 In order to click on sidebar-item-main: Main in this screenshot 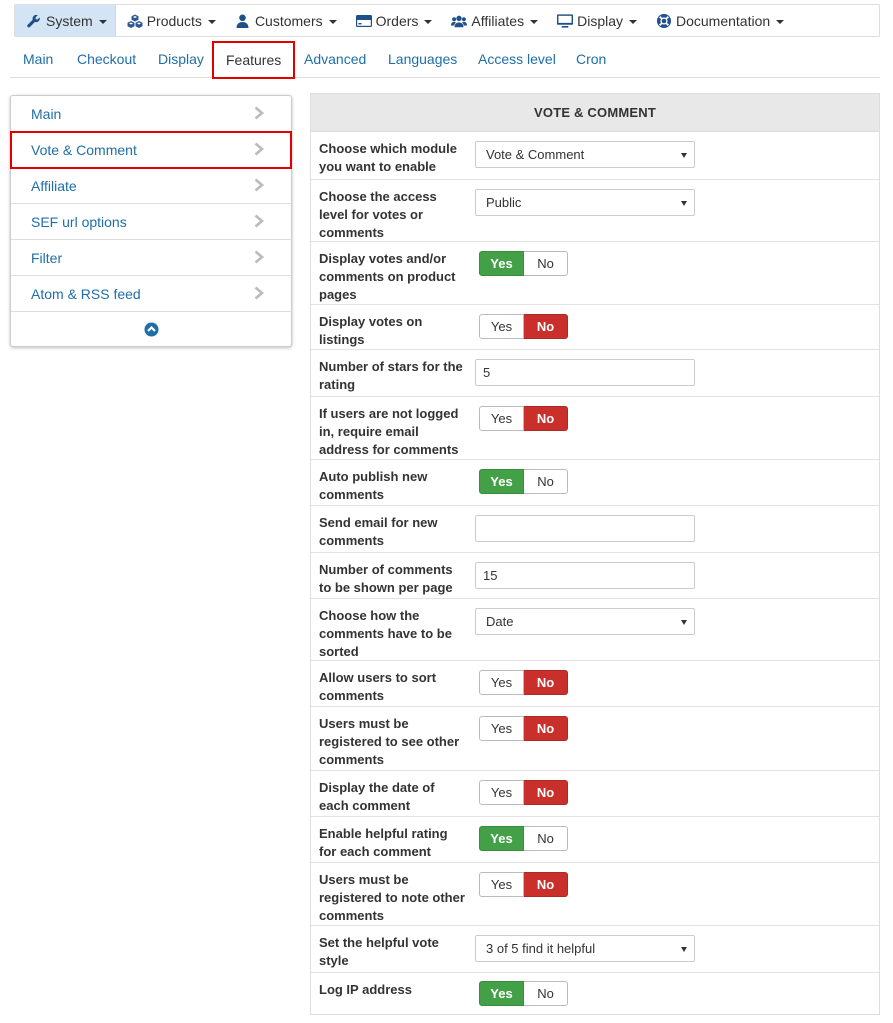, I will do `click(151, 114)`.